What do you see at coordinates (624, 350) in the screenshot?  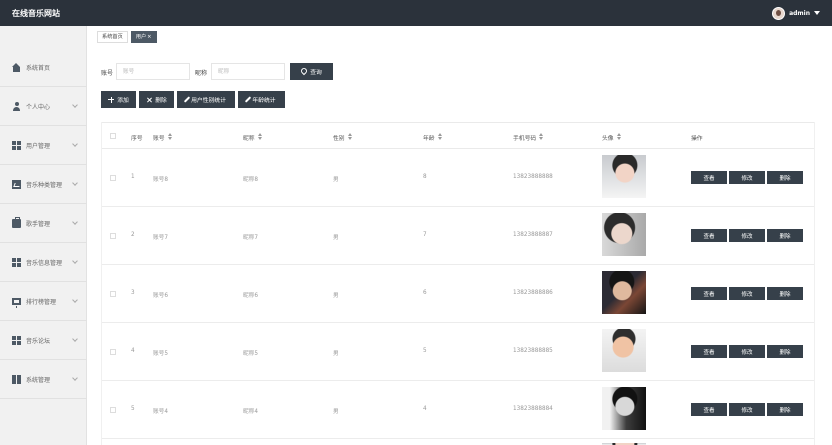 I see `user-avatar-photo` at bounding box center [624, 350].